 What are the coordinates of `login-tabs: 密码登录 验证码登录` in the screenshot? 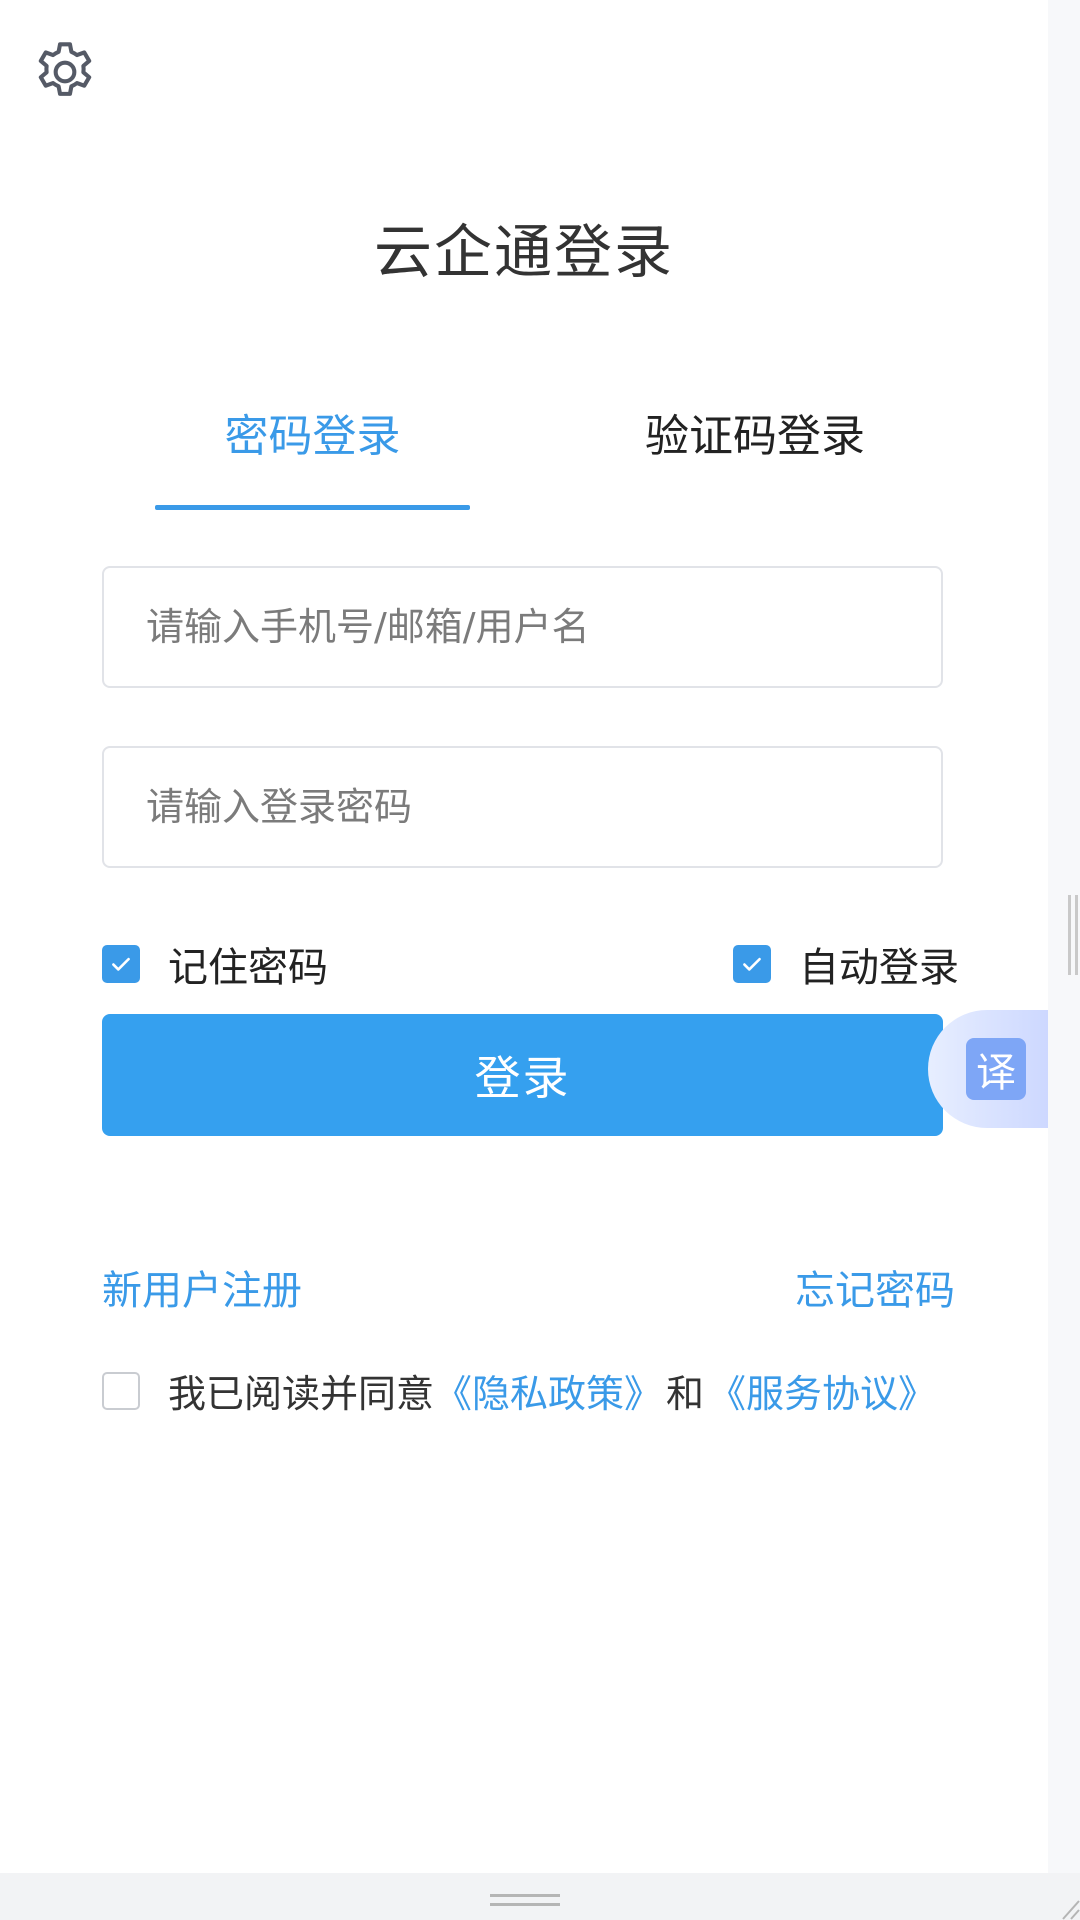 It's located at (550, 456).